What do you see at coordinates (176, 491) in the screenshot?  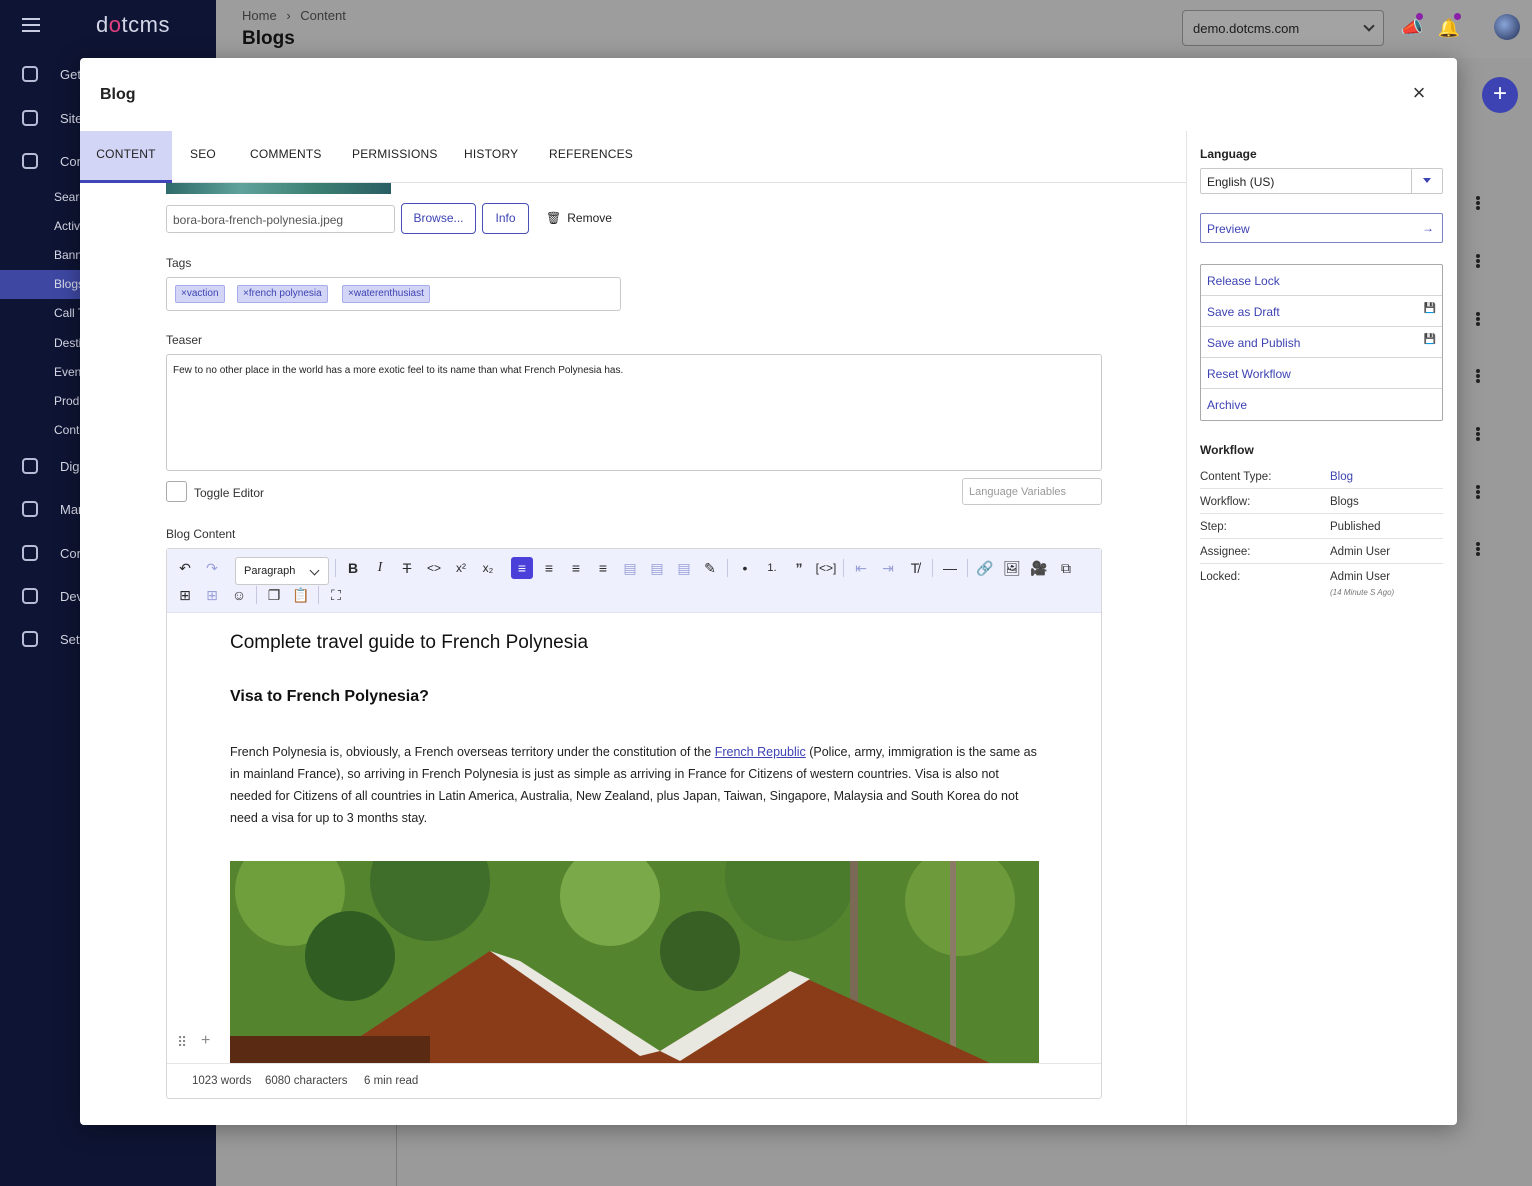 I see `toggle-editor-checkbox` at bounding box center [176, 491].